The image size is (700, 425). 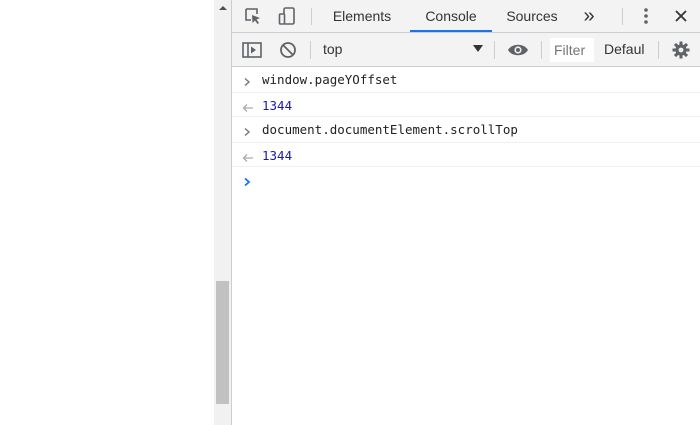 I want to click on tab-elements: Elements, so click(x=362, y=16).